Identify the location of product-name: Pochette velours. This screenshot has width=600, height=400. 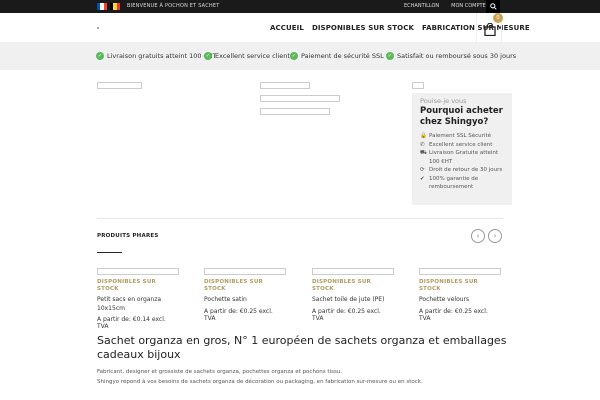
(460, 300).